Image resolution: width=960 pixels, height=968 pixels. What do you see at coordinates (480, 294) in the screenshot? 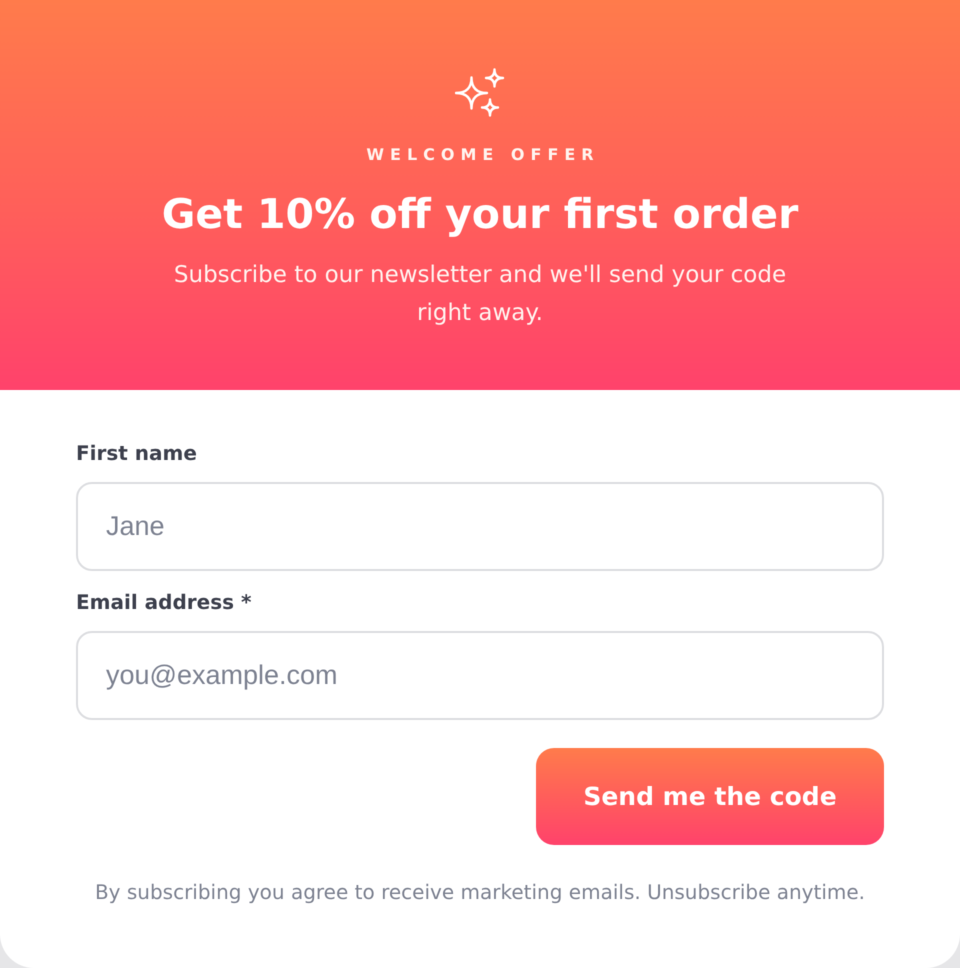
I see `offer-subtitle: Subscribe to our newsletter and we'll send your code right away.` at bounding box center [480, 294].